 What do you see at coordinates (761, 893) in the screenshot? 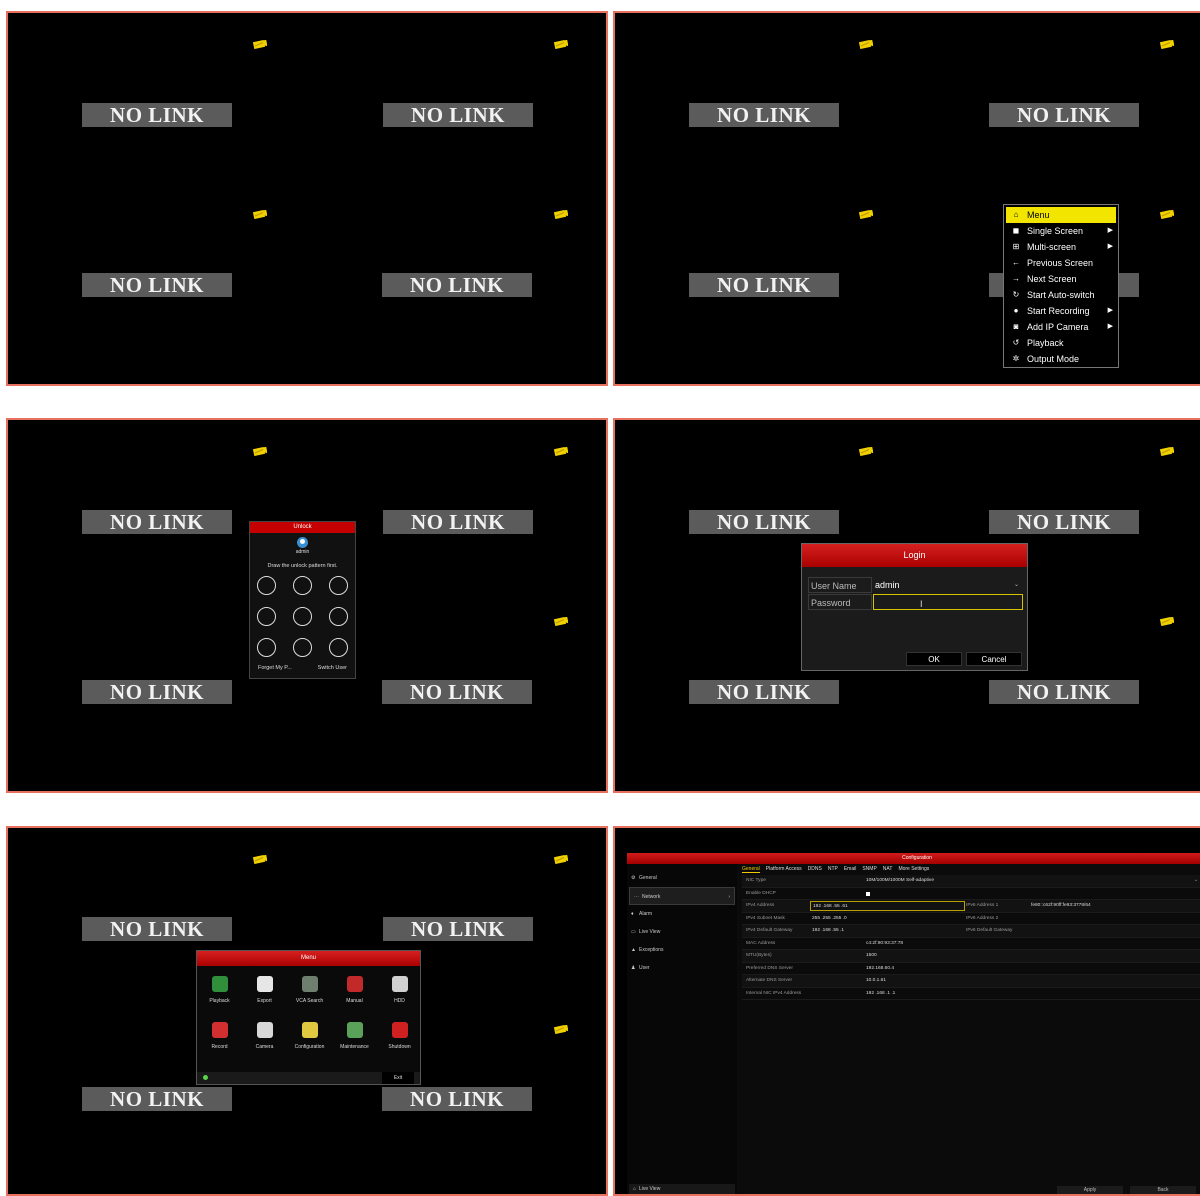
I see `dhcp-label: Enable DHCP` at bounding box center [761, 893].